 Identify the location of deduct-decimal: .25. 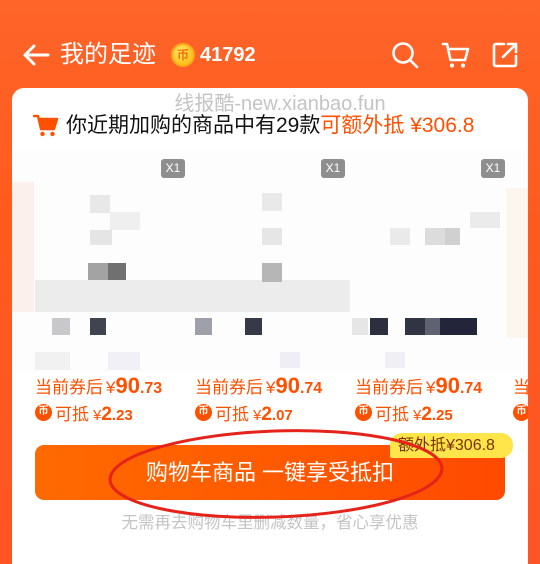
(442, 415).